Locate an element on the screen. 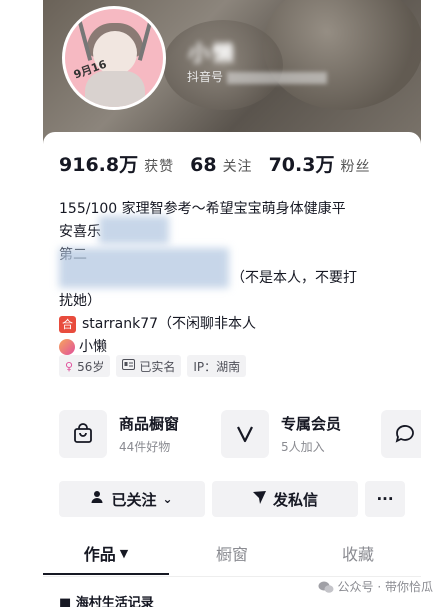  tab-showcase: 橱窗 is located at coordinates (232, 553).